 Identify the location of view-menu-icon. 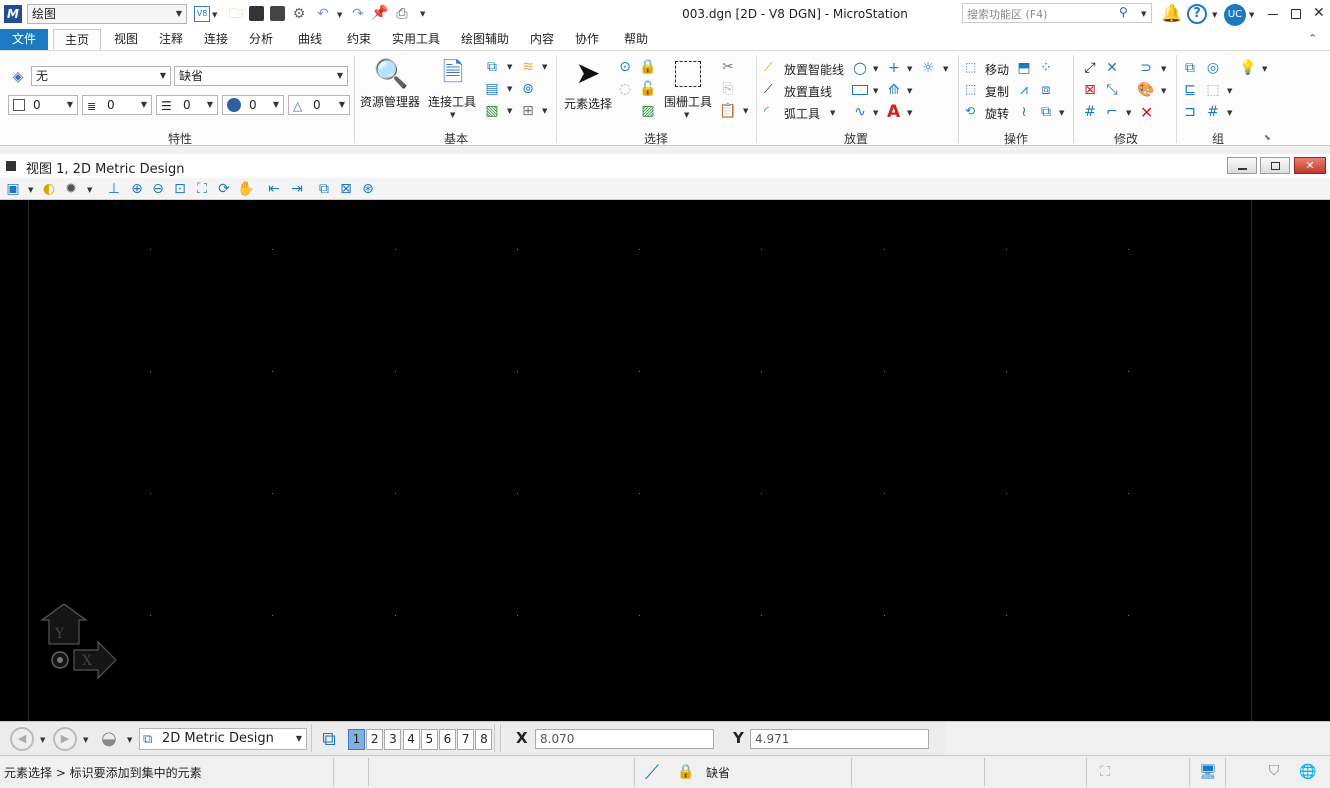
(11, 166).